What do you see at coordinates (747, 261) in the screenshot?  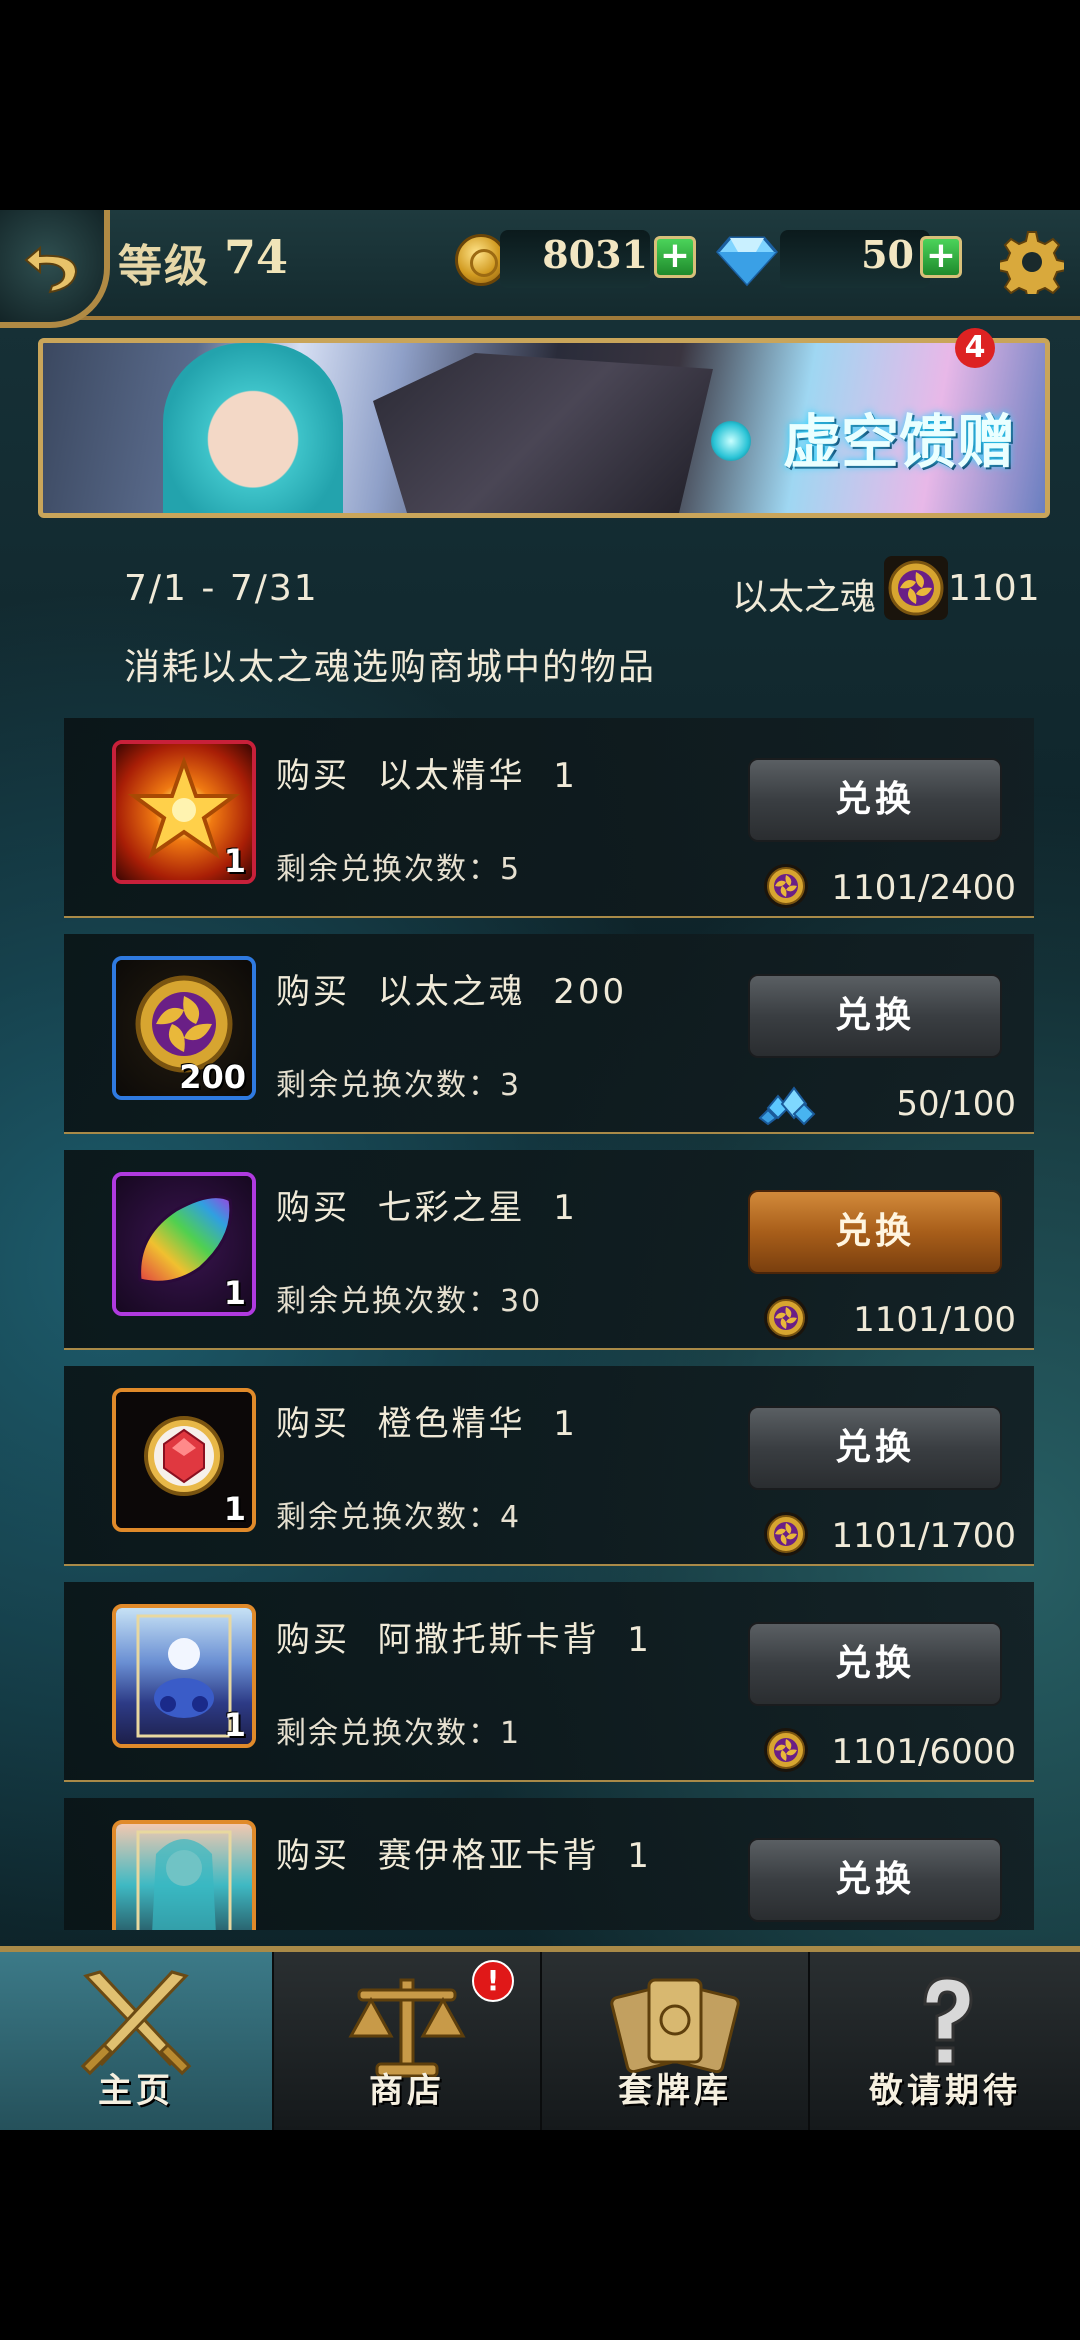 I see `diamond-icon` at bounding box center [747, 261].